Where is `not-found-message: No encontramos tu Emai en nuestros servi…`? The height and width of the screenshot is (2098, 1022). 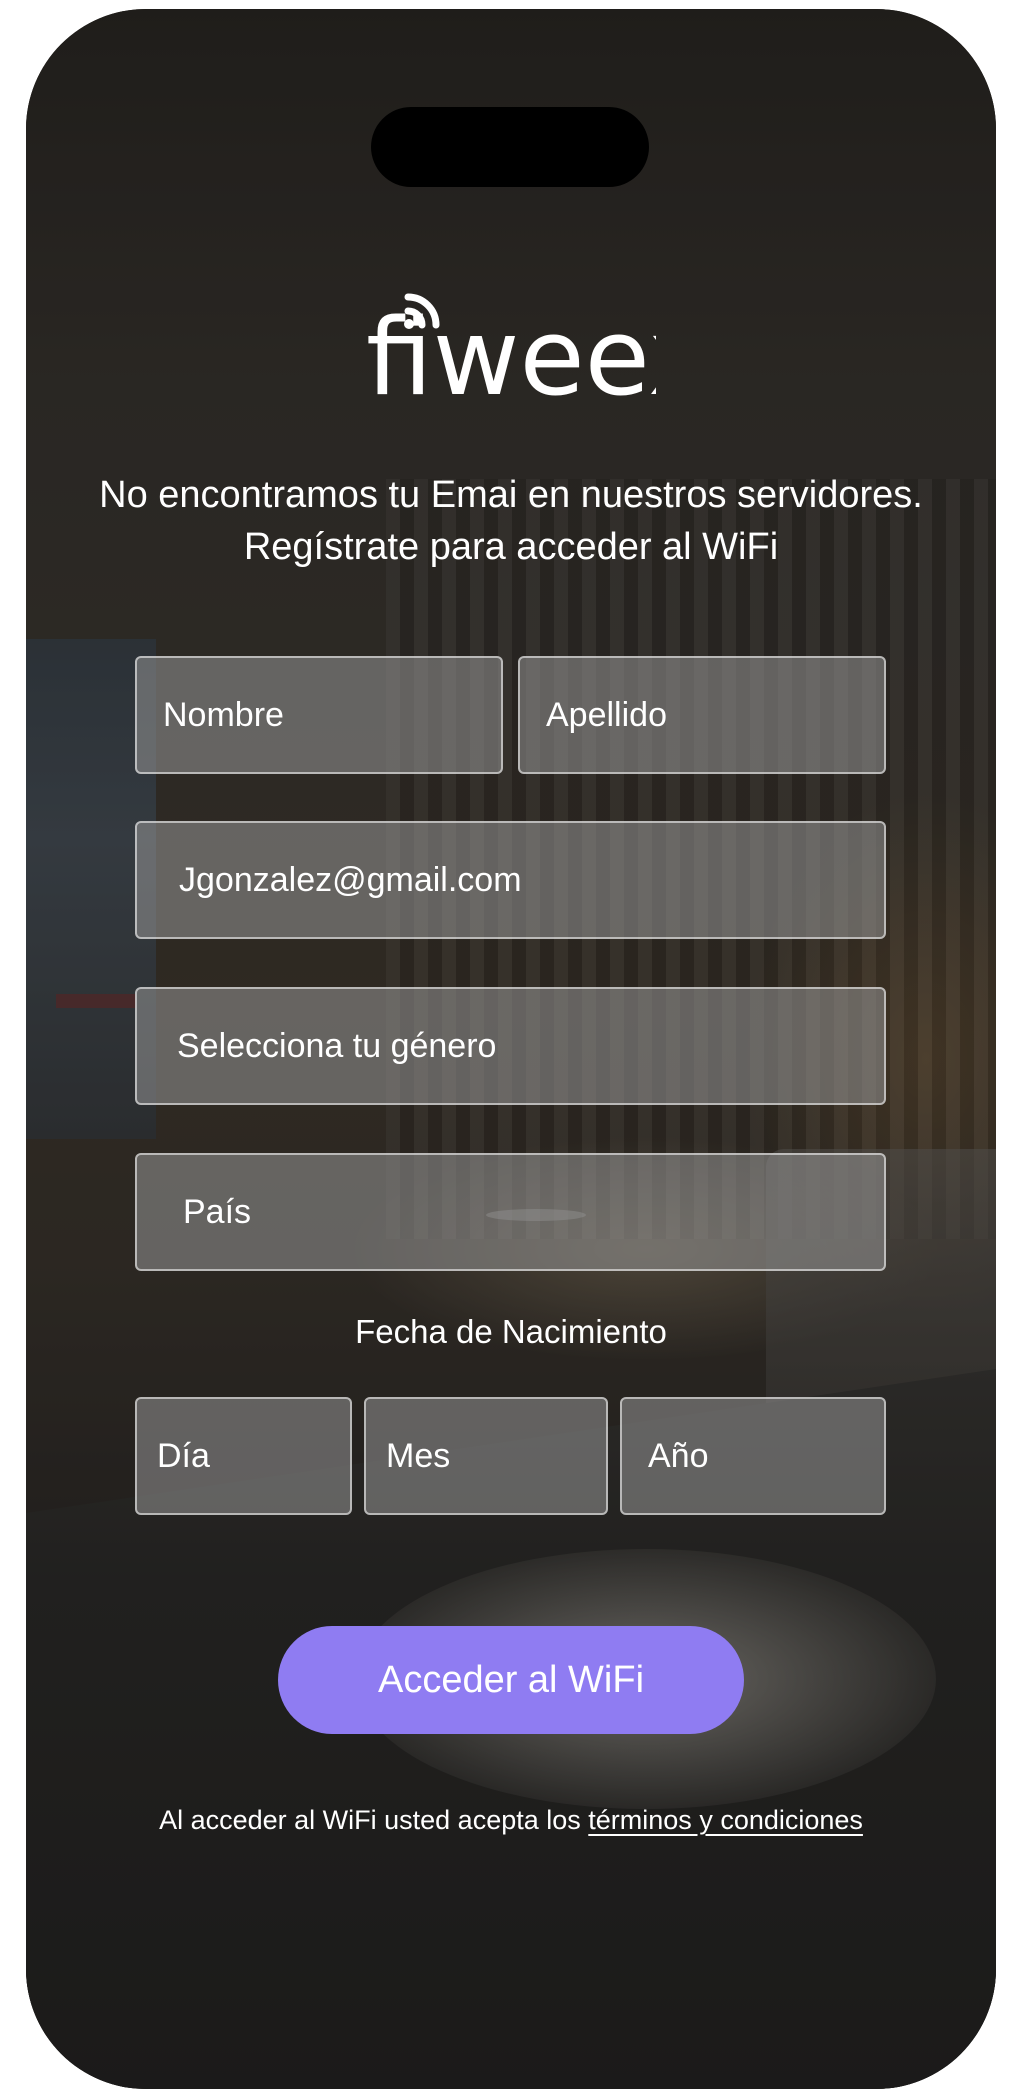 not-found-message: No encontramos tu Emai en nuestros servi… is located at coordinates (511, 495).